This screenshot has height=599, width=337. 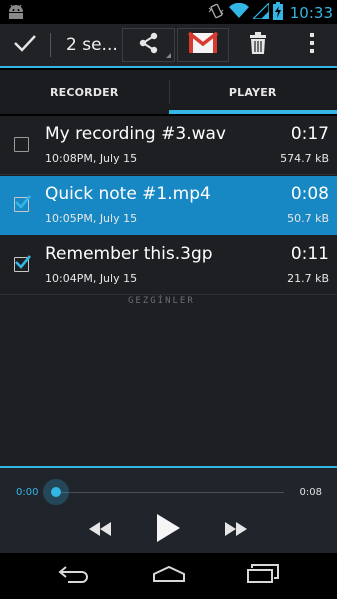 I want to click on overflow-menu-button, so click(x=312, y=45).